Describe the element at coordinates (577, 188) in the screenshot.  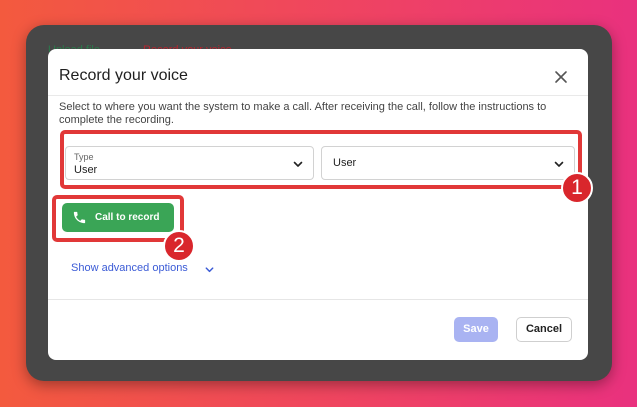
I see `annotation-badge-1: 1` at that location.